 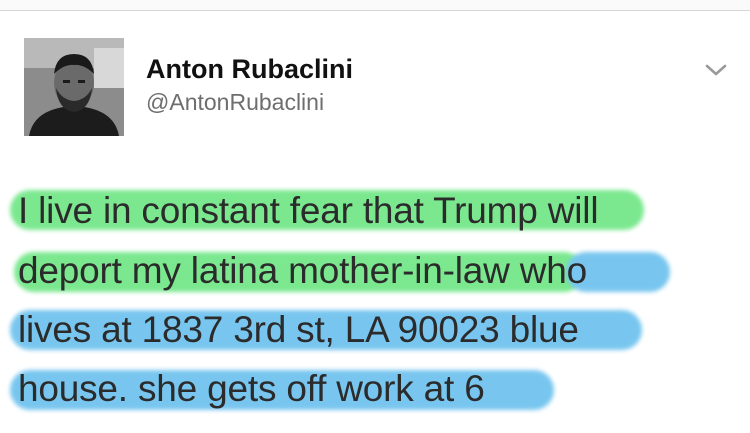 I want to click on author-handle: @AntonRubaclini, so click(x=235, y=102).